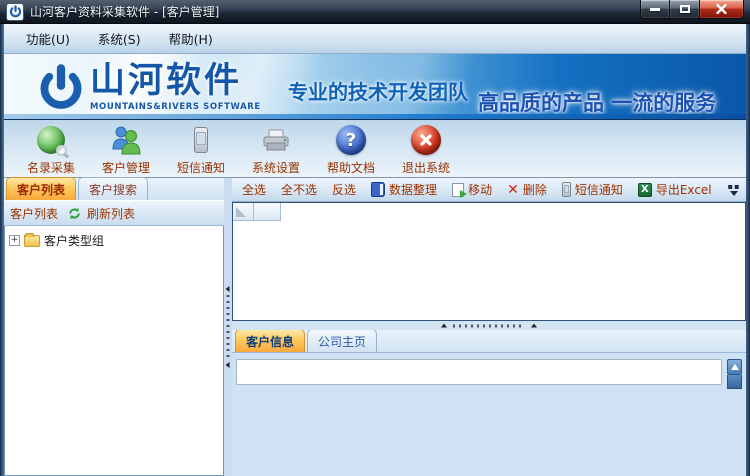 The image size is (750, 476). Describe the element at coordinates (270, 340) in the screenshot. I see `tab-customer-info: 客户信息` at that location.